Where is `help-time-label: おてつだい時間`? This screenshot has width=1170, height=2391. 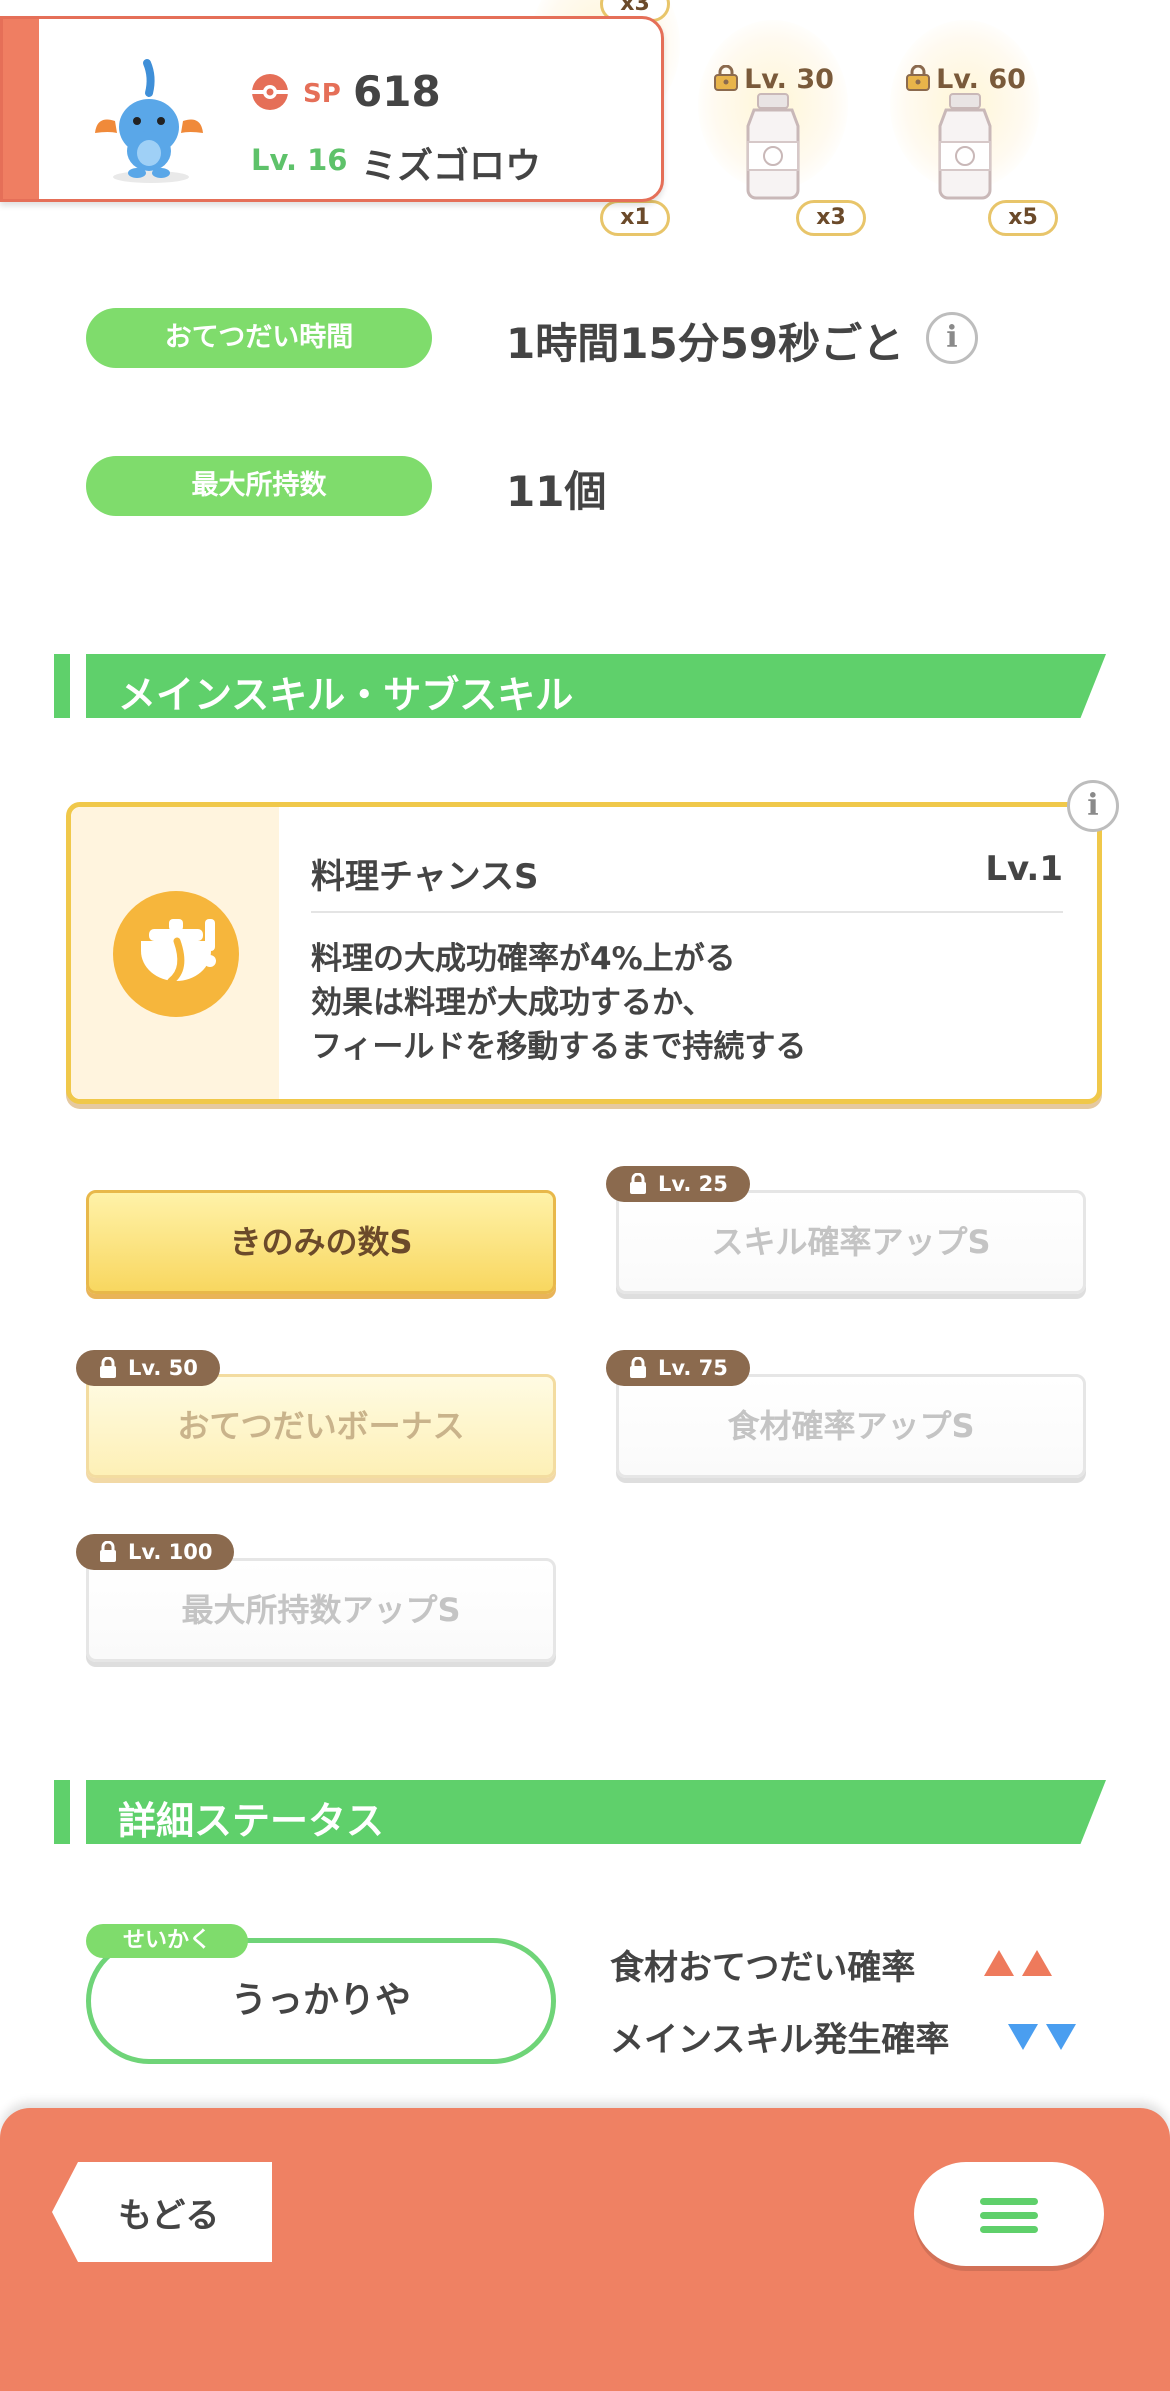
help-time-label: おてつだい時間 is located at coordinates (259, 338).